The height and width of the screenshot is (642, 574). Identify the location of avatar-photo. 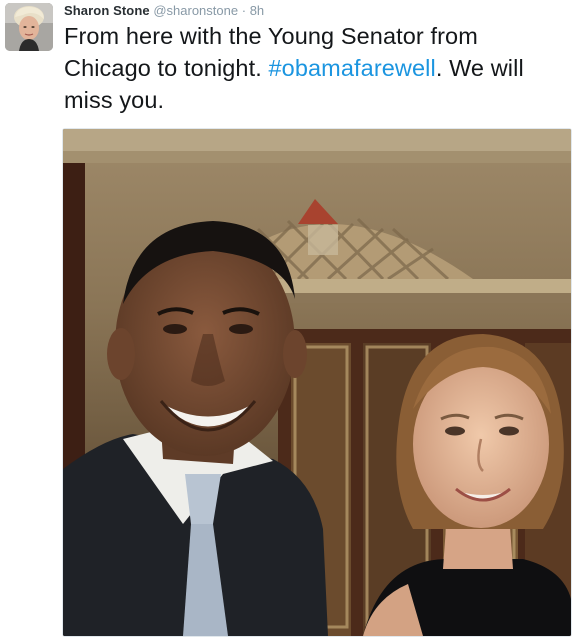
(29, 27).